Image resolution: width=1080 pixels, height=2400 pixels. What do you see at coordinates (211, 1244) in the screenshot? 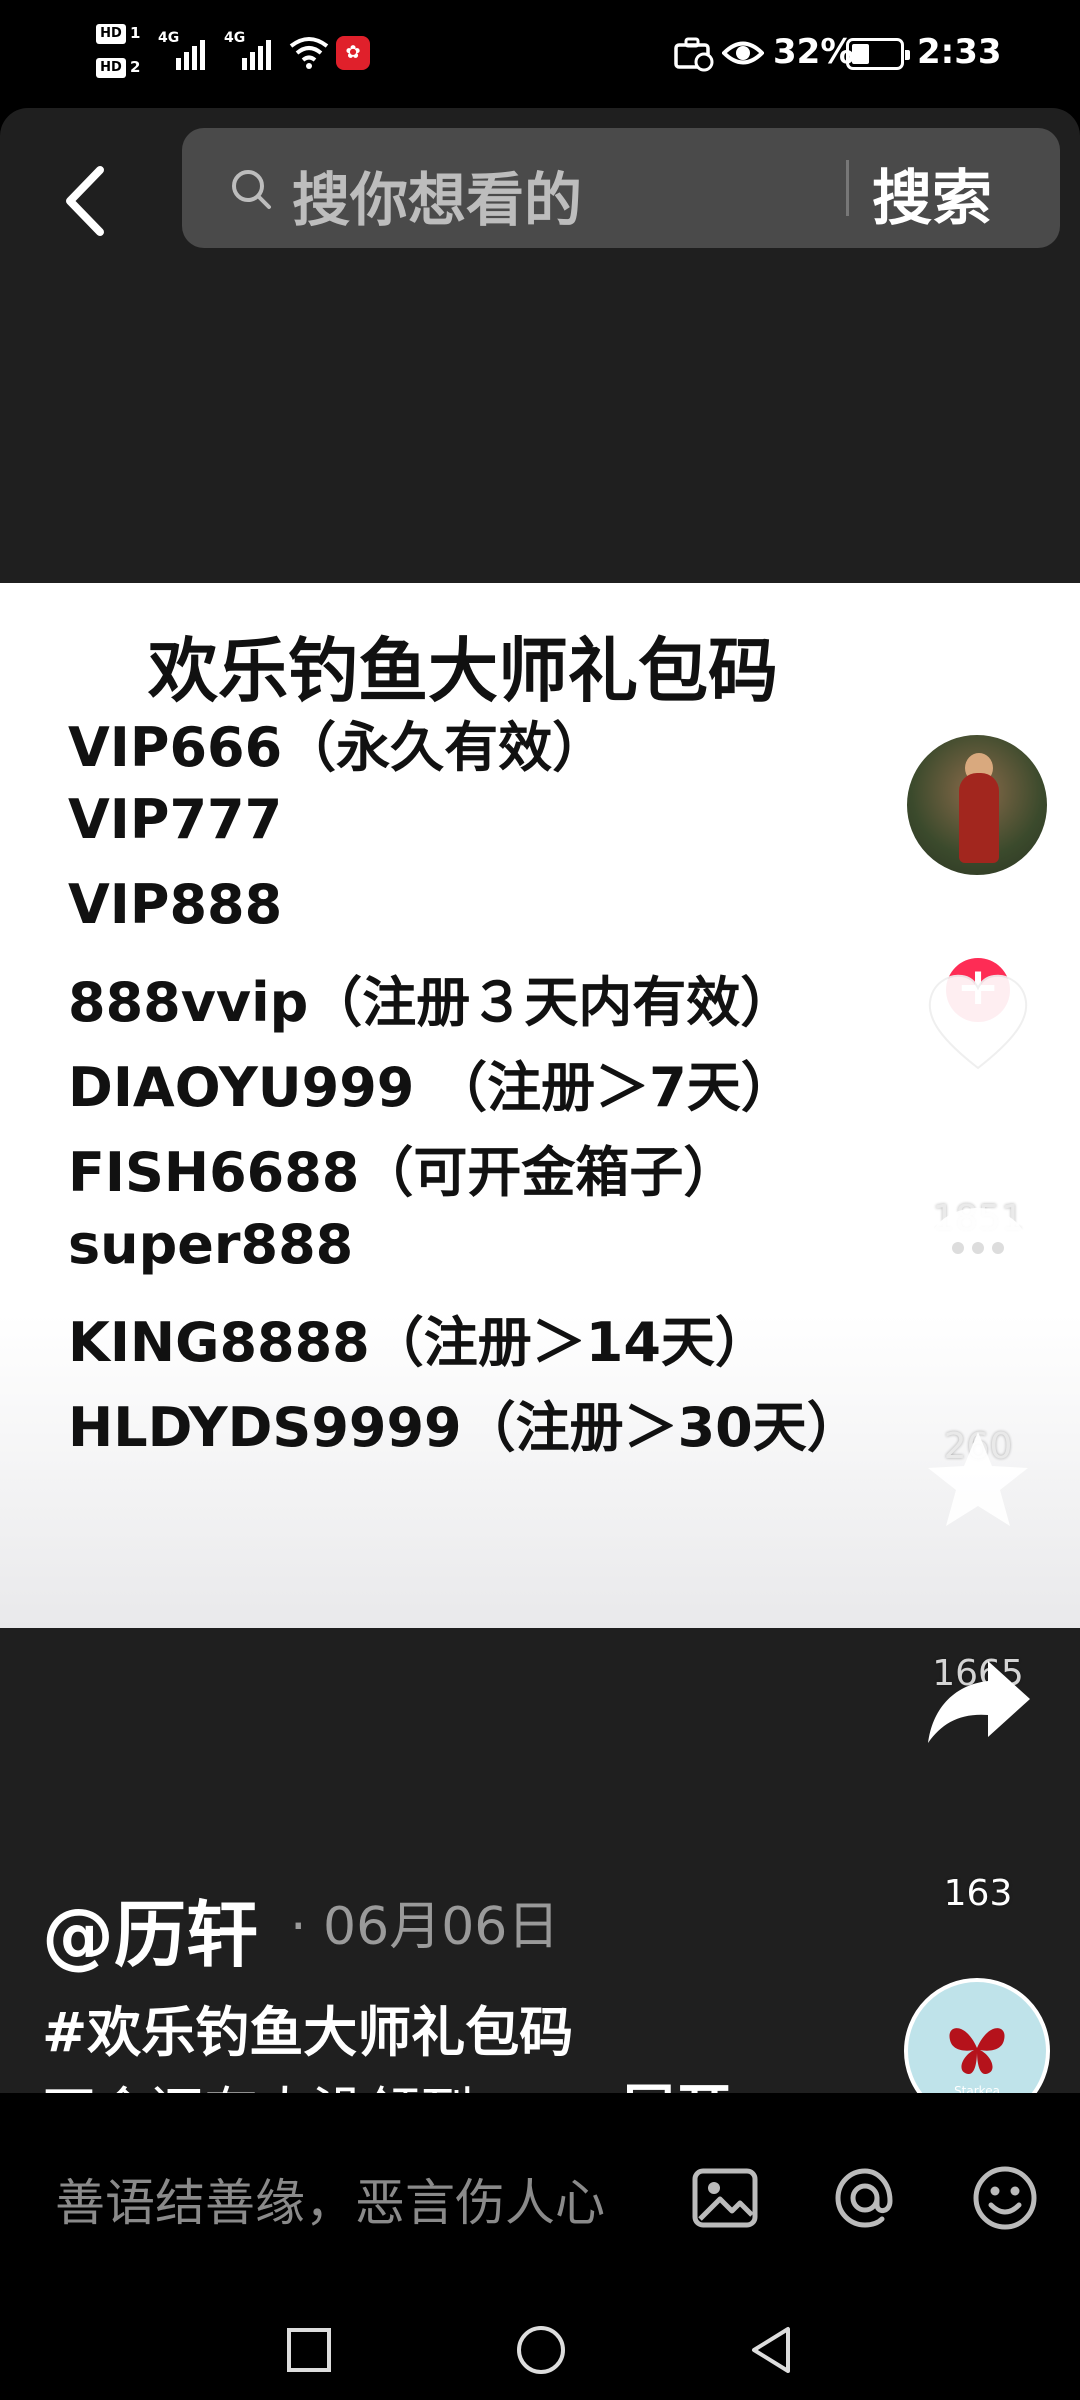
I see `gift-code-line: super888` at bounding box center [211, 1244].